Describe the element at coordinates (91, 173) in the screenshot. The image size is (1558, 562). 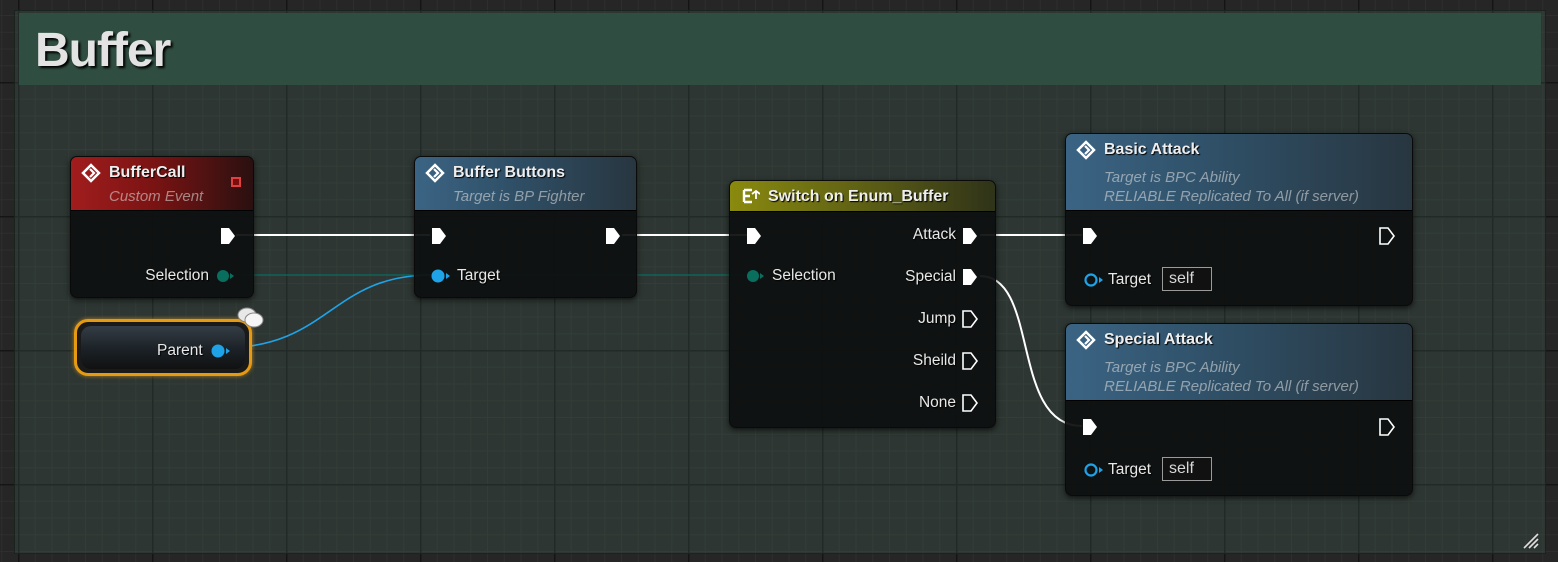
I see `diamond-event-icon` at that location.